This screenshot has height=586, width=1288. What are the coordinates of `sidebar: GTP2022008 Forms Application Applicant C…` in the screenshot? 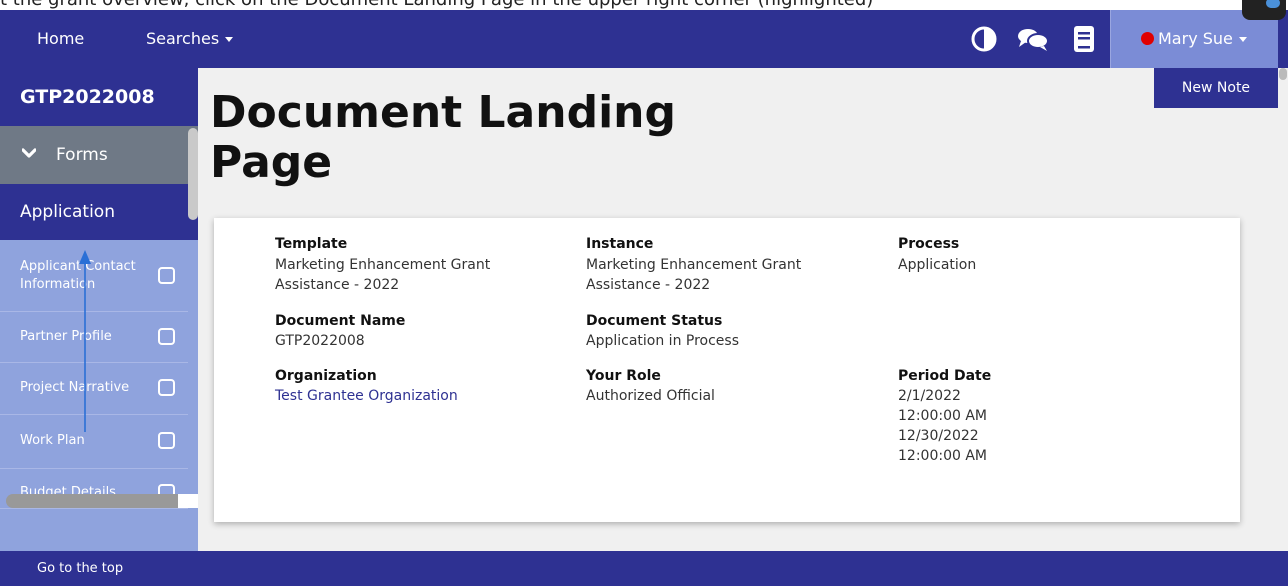 It's located at (99, 309).